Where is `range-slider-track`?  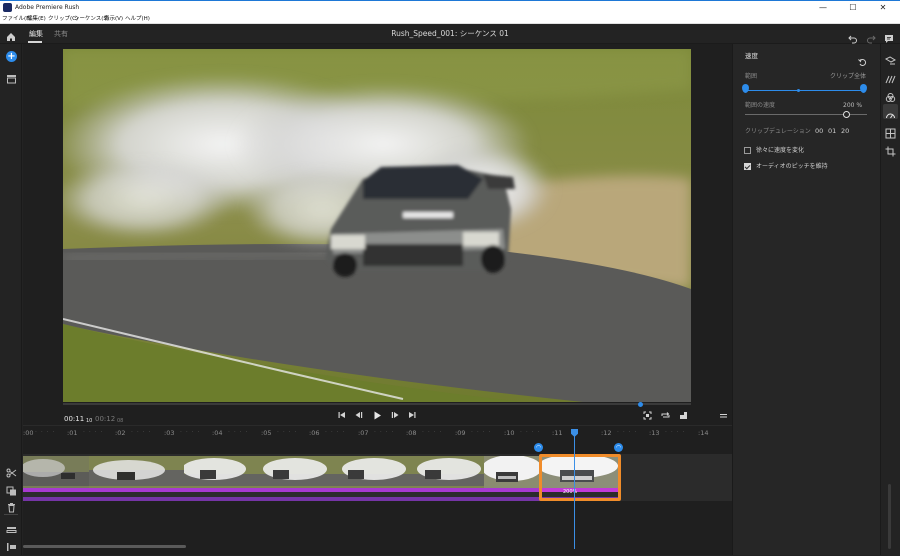
range-slider-track is located at coordinates (805, 90).